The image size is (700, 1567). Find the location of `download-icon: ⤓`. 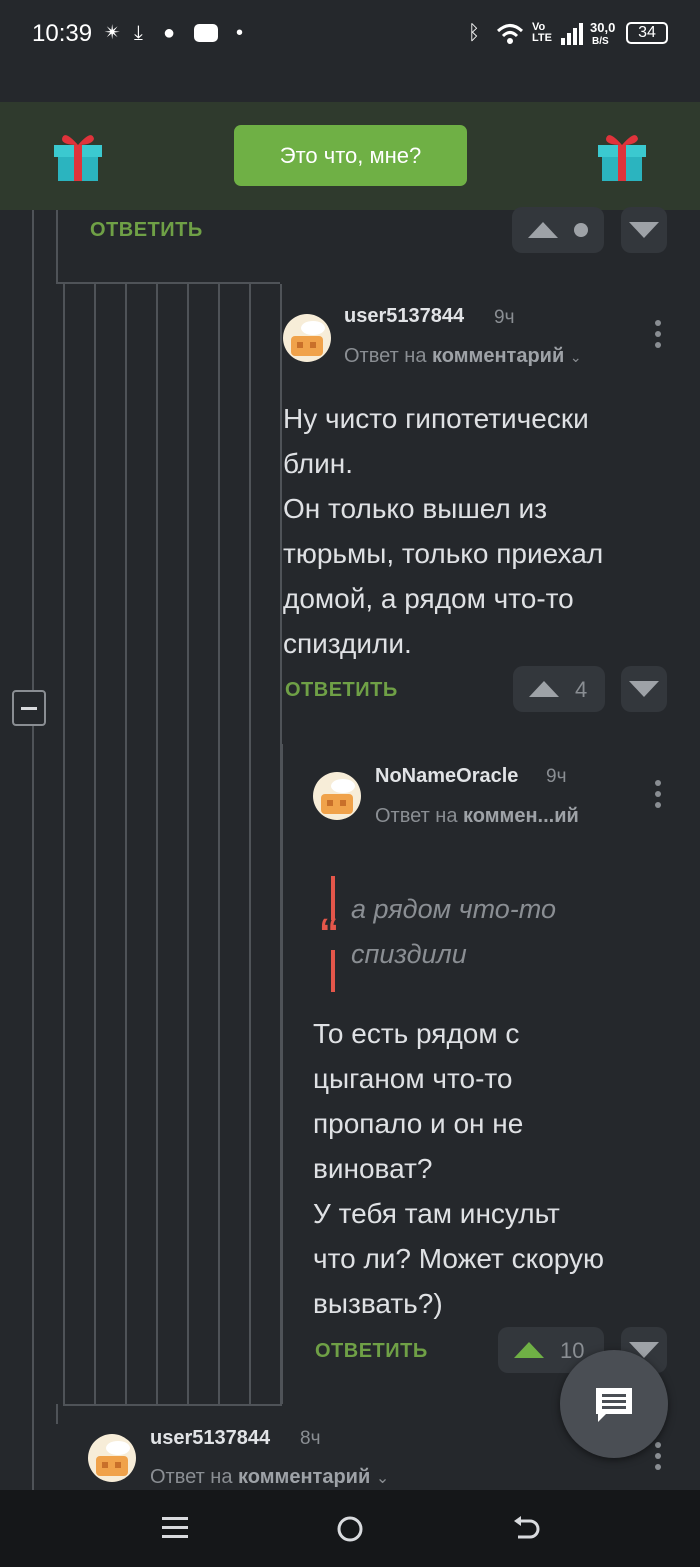

download-icon: ⤓ is located at coordinates (138, 33).